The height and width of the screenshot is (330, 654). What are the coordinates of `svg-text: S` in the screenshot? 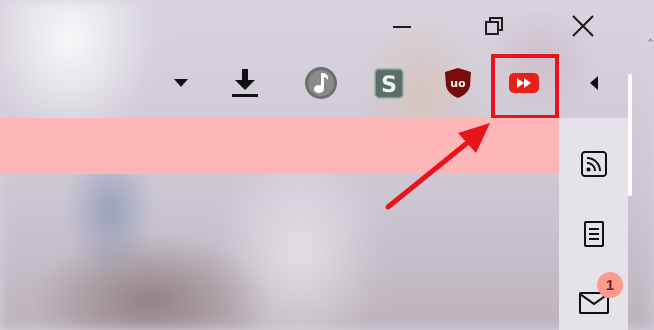 It's located at (389, 85).